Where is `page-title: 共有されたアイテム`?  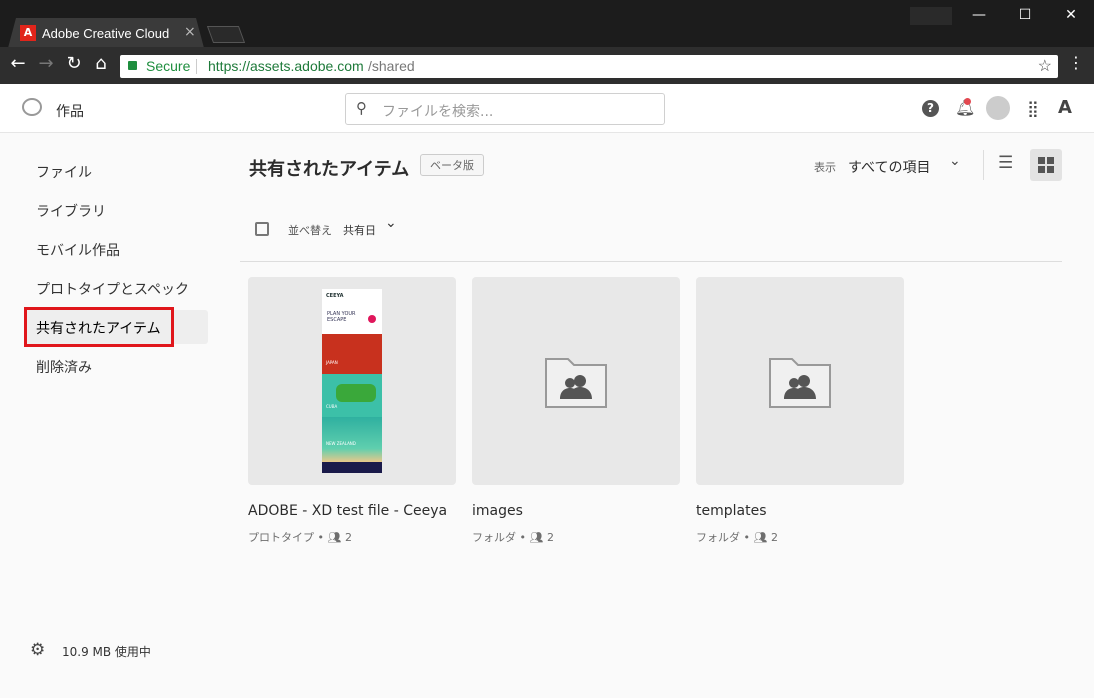 page-title: 共有されたアイテム is located at coordinates (329, 169).